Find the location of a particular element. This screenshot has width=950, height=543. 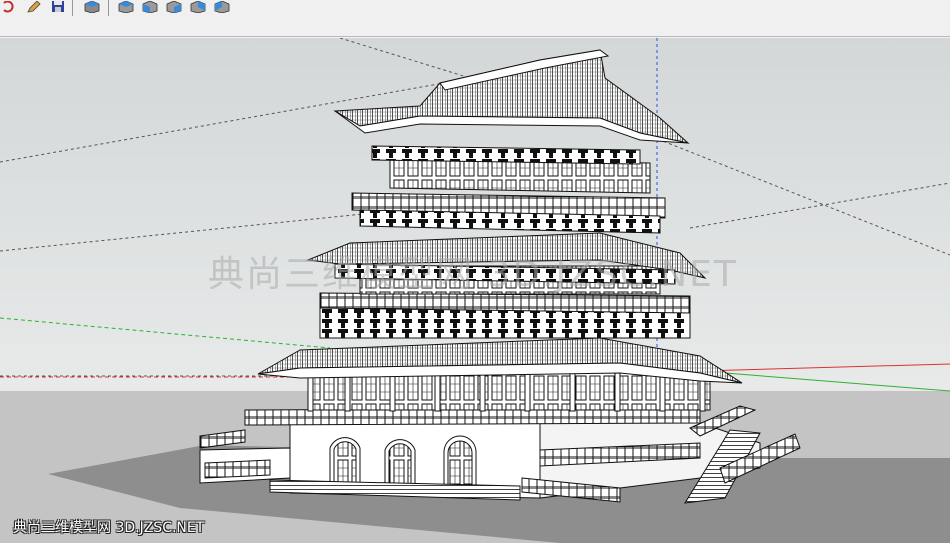

view-iso-button is located at coordinates (92, 7).